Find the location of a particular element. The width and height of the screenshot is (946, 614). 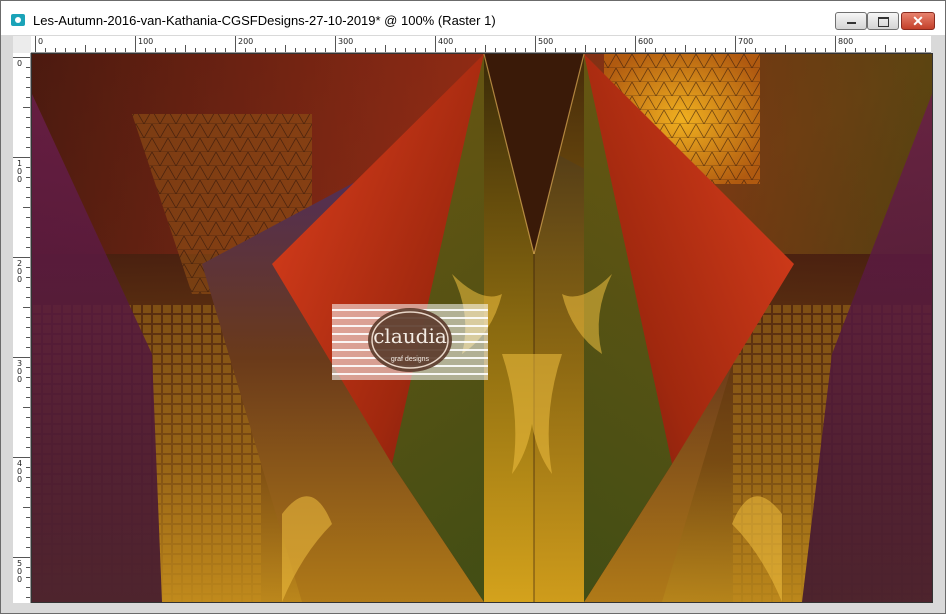

close-button: ✕ is located at coordinates (918, 21).